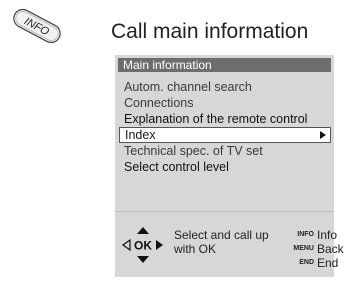 The height and width of the screenshot is (286, 347). Describe the element at coordinates (225, 135) in the screenshot. I see `menu-item-index: Index` at that location.